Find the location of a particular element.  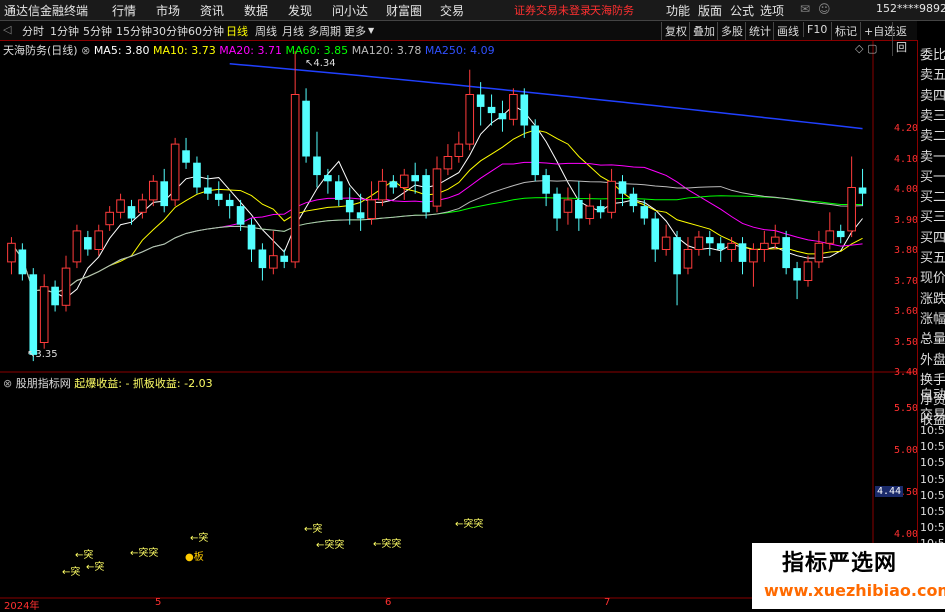

ma5-label: MA5: 3.80 is located at coordinates (121, 50).